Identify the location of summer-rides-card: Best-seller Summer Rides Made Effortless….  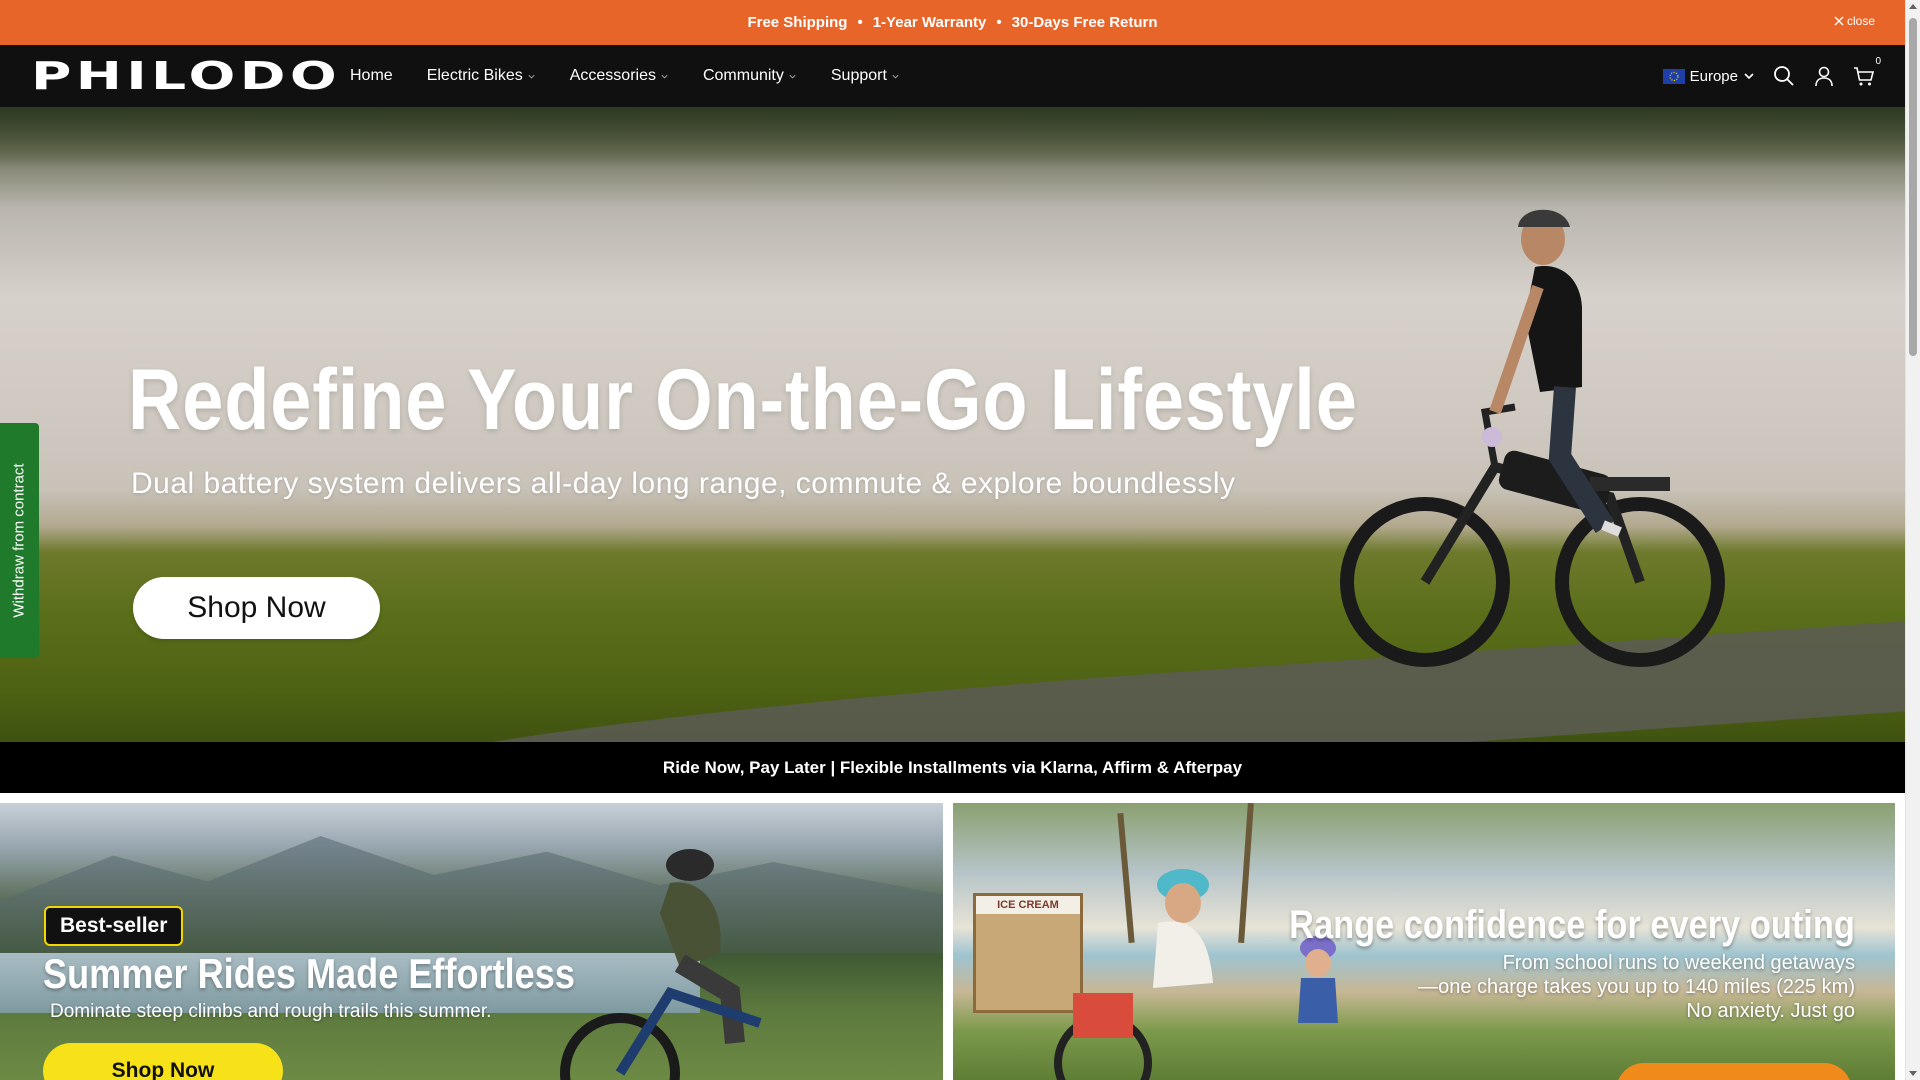
(471, 941).